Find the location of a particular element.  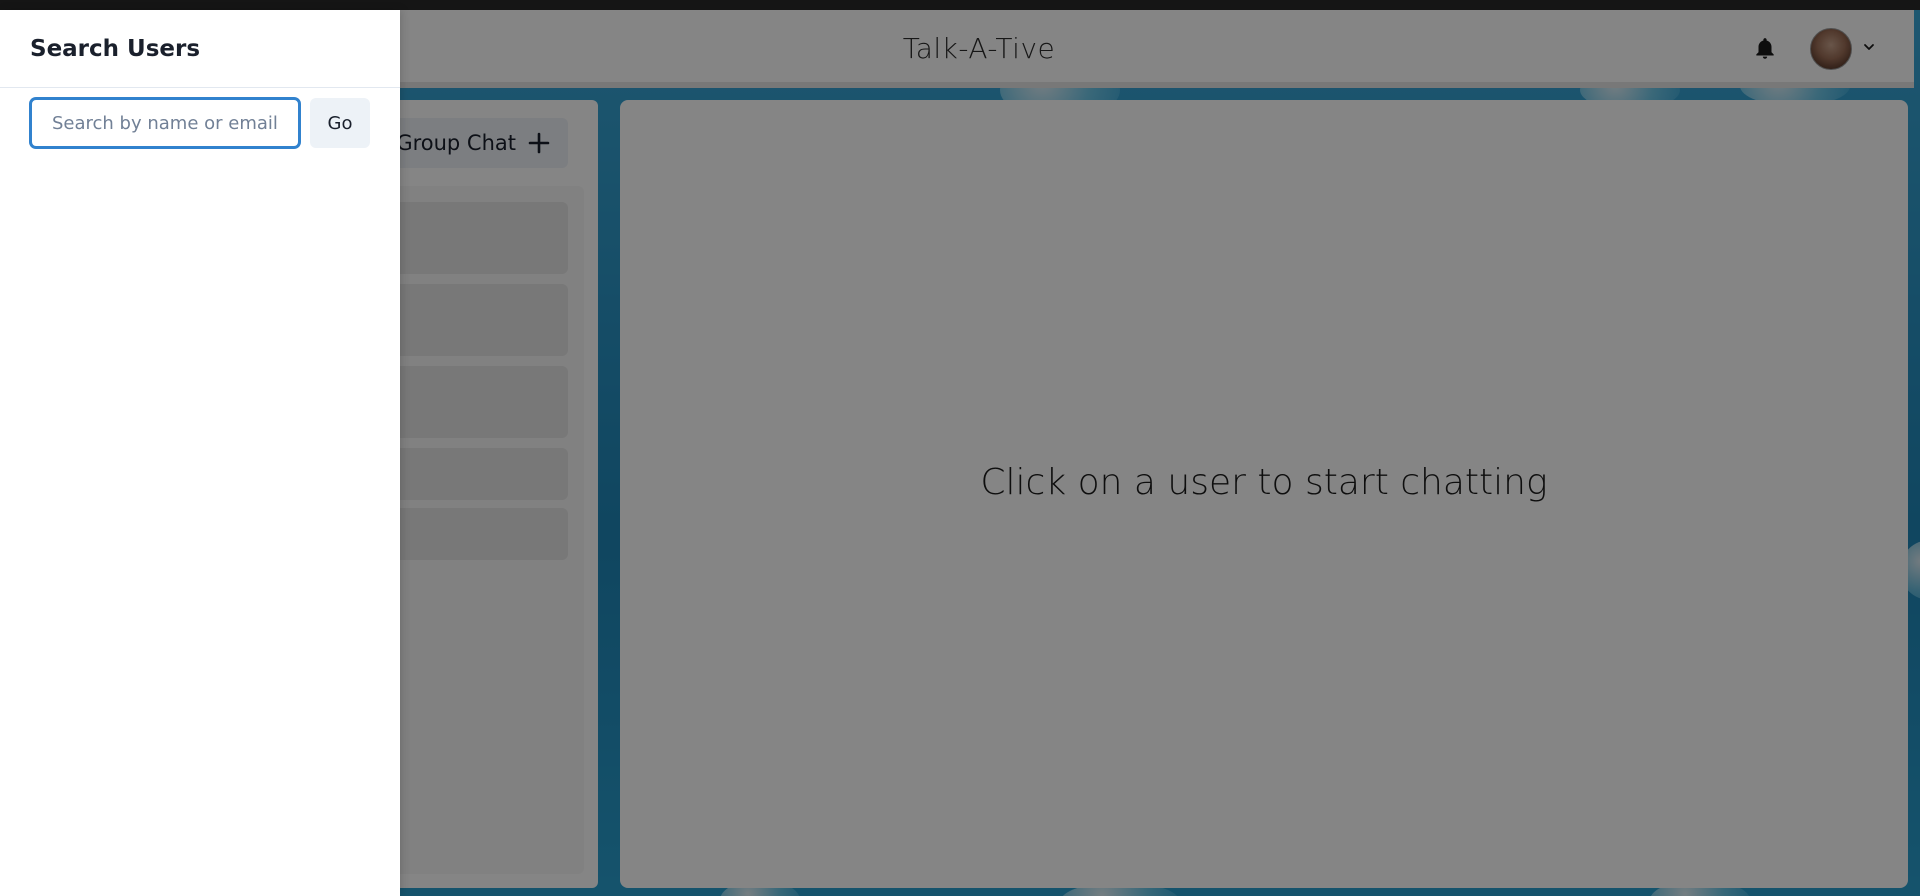

go-button: Go is located at coordinates (340, 123).